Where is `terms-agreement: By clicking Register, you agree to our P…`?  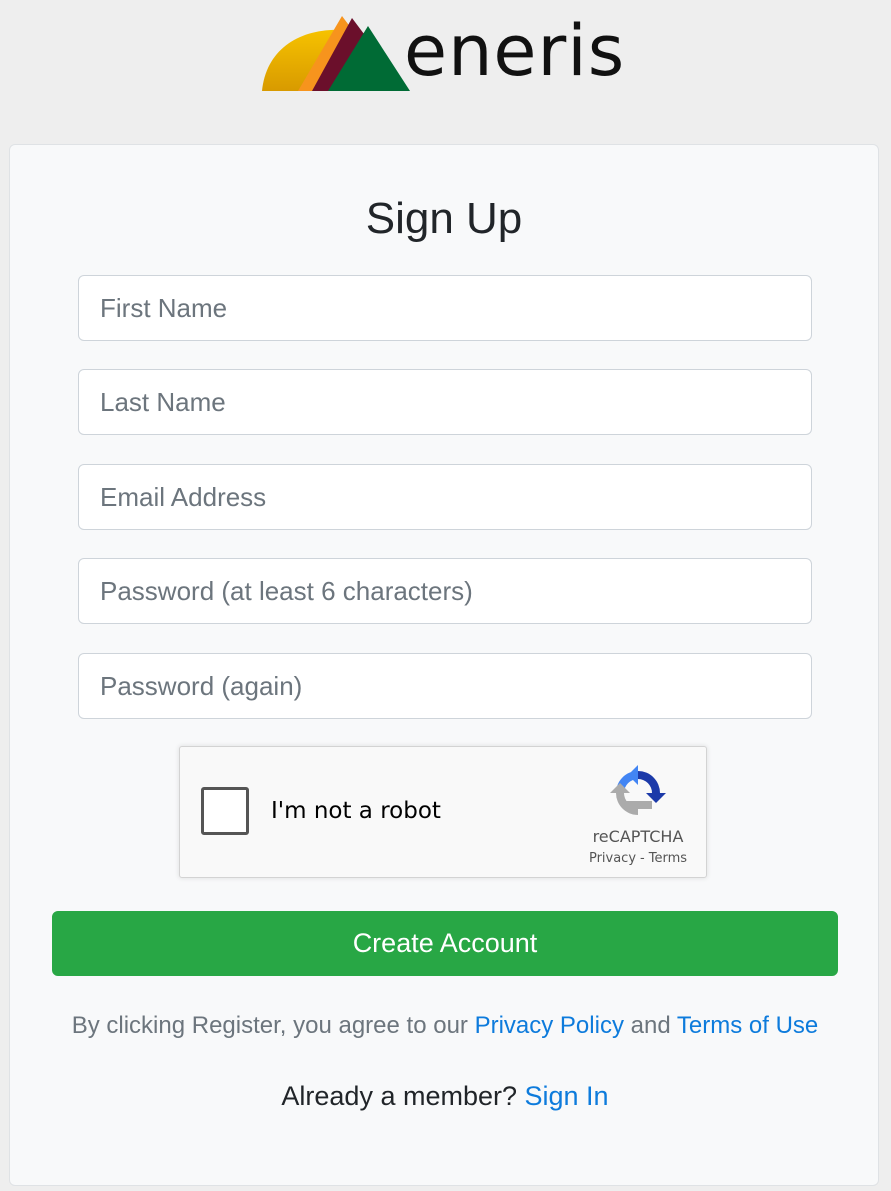 terms-agreement: By clicking Register, you agree to our P… is located at coordinates (445, 1026).